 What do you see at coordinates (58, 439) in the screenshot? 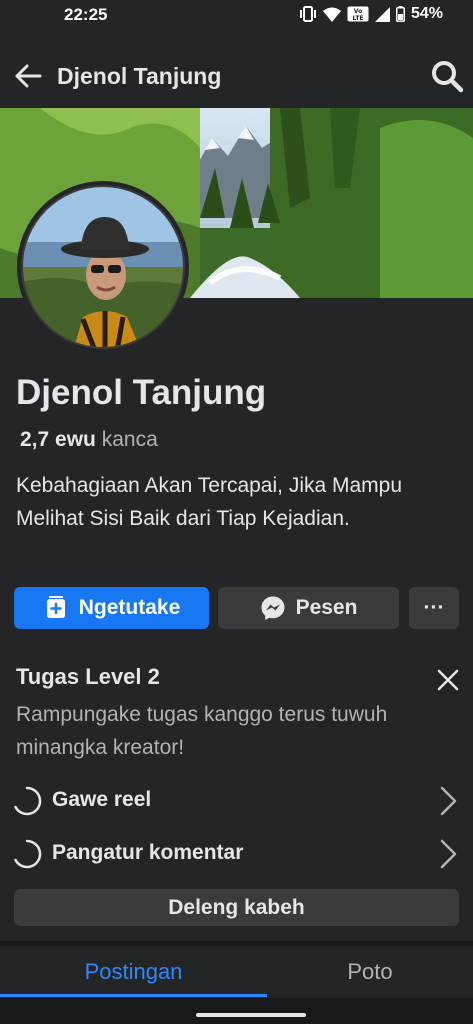
I see `friends-count-value: 2,7 ewu` at bounding box center [58, 439].